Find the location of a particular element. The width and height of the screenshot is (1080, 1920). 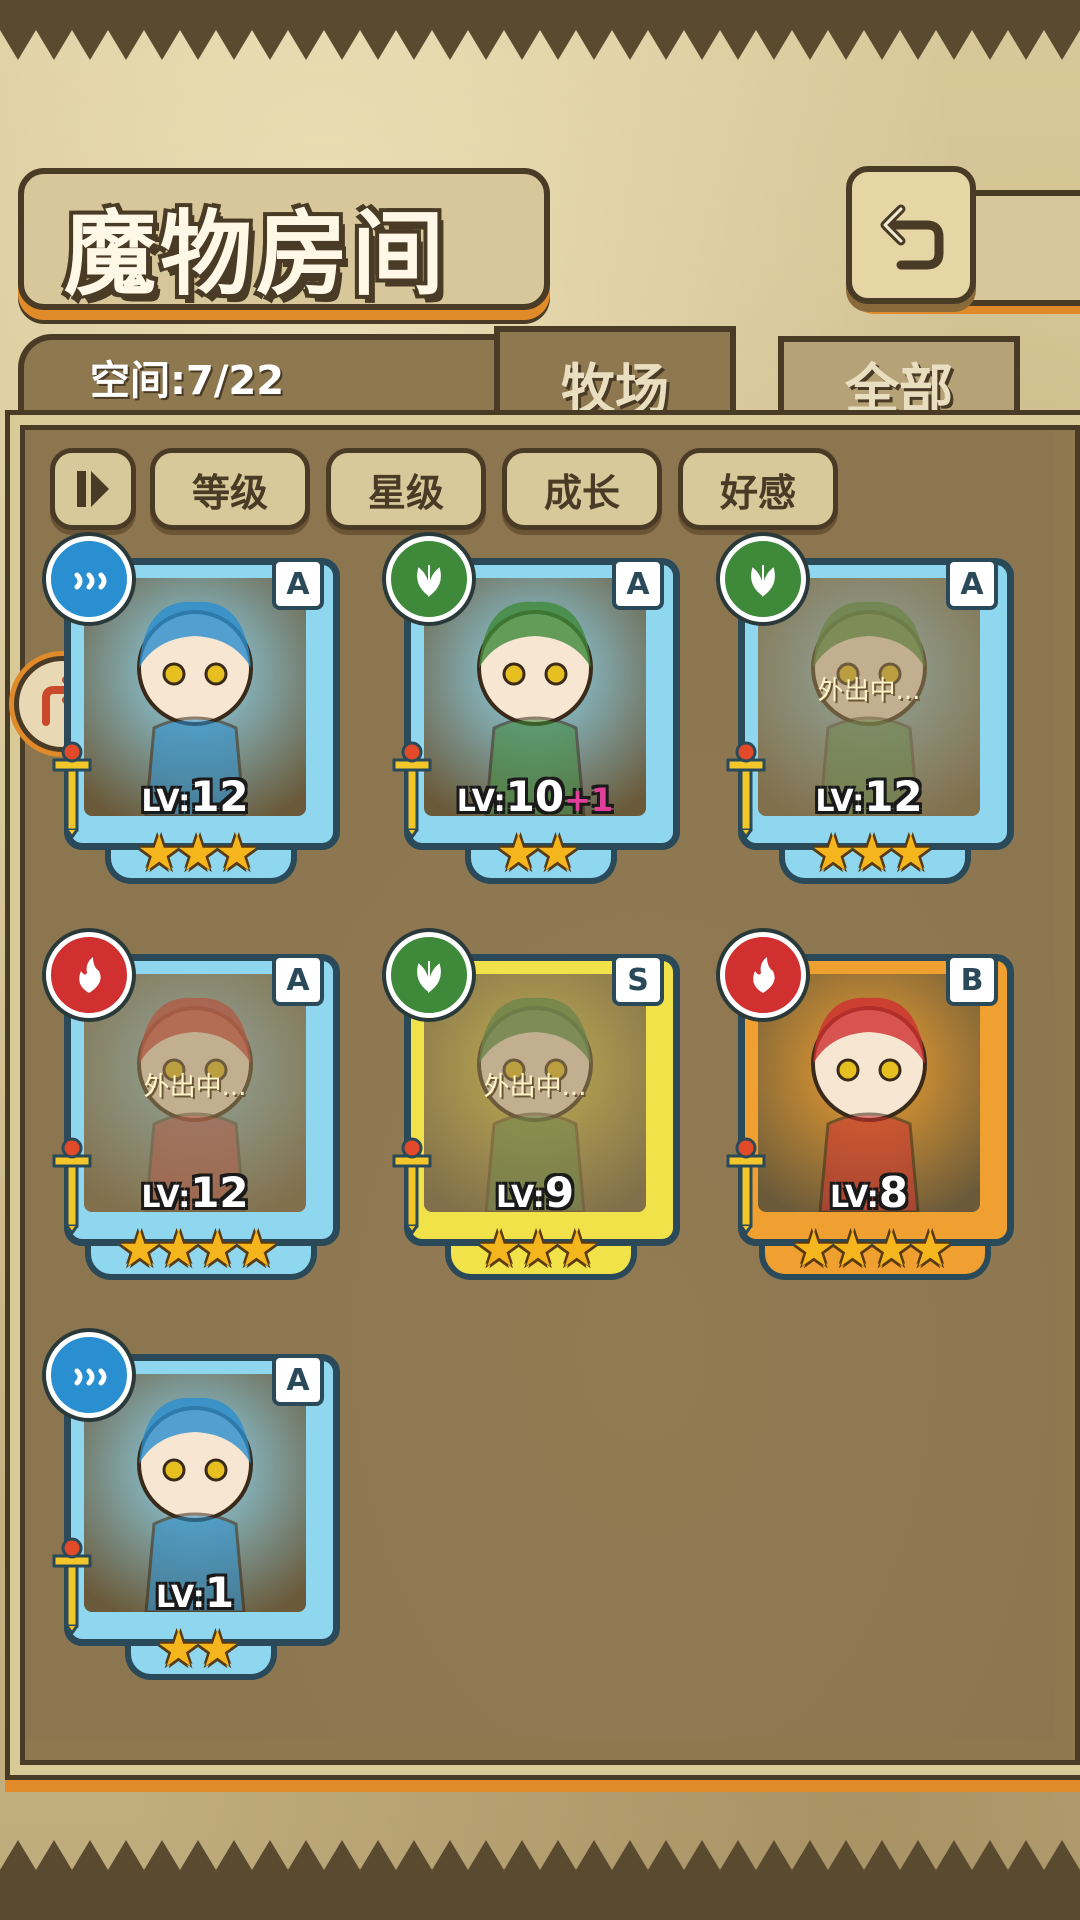

sort-stars-button: 星级 is located at coordinates (406, 489).